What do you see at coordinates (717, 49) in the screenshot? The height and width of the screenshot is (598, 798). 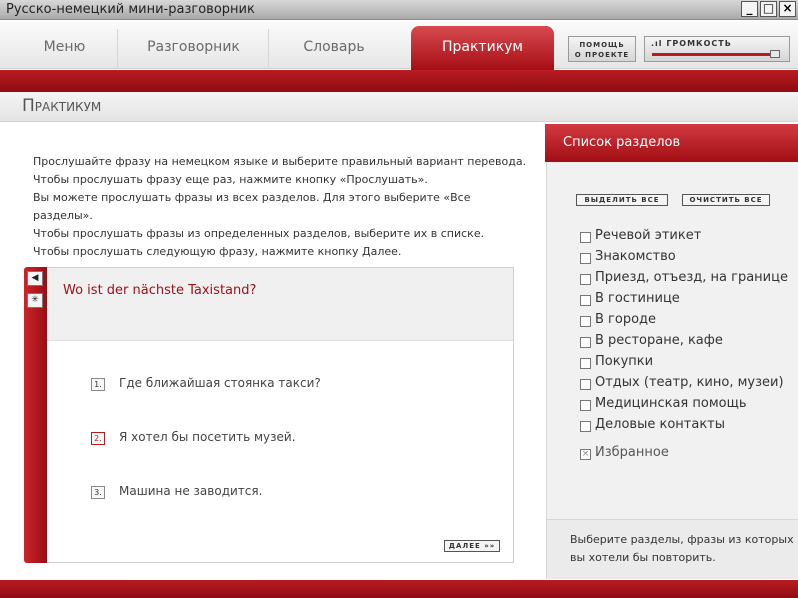 I see `volume-control: .ıl ГРОМКОСТЬ` at bounding box center [717, 49].